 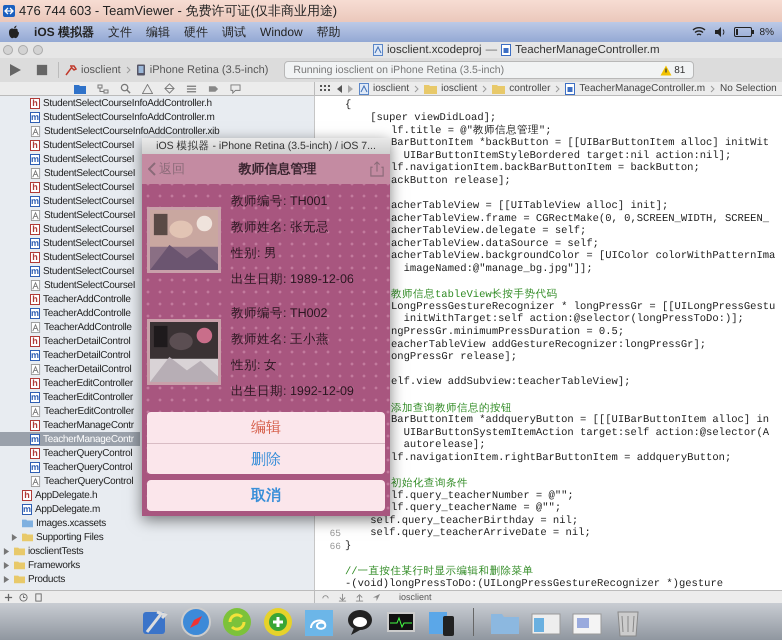 I want to click on file-item: m StudentSelectCourseInfoAddController.m, so click(x=107, y=117).